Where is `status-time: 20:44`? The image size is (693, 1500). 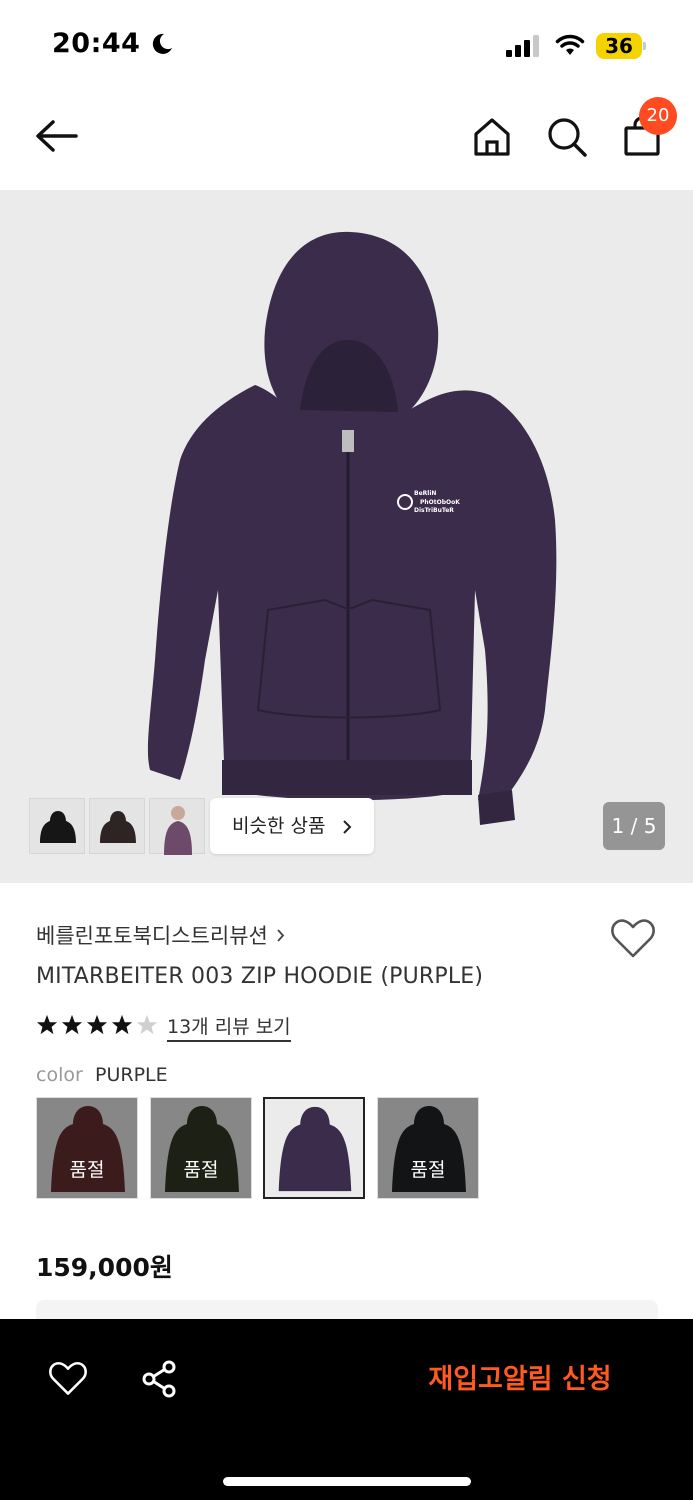
status-time: 20:44 is located at coordinates (96, 43).